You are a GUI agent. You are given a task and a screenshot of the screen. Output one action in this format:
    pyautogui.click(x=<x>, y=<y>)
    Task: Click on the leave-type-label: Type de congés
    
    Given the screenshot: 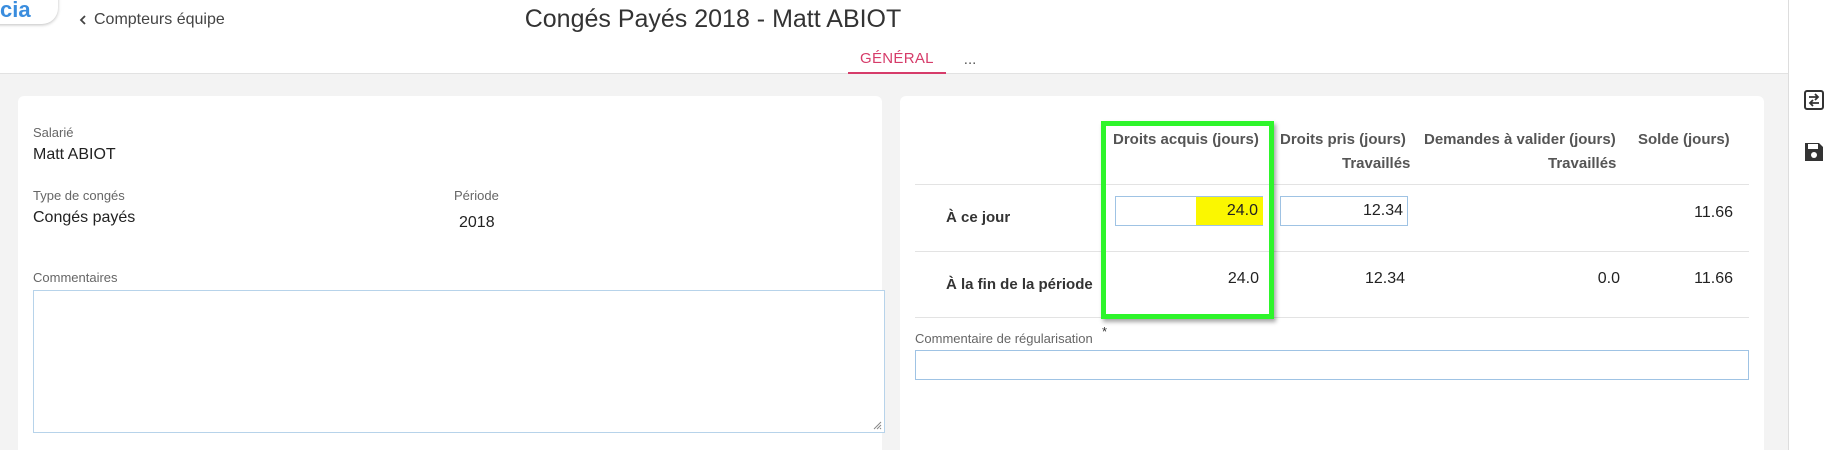 What is the action you would take?
    pyautogui.click(x=79, y=195)
    